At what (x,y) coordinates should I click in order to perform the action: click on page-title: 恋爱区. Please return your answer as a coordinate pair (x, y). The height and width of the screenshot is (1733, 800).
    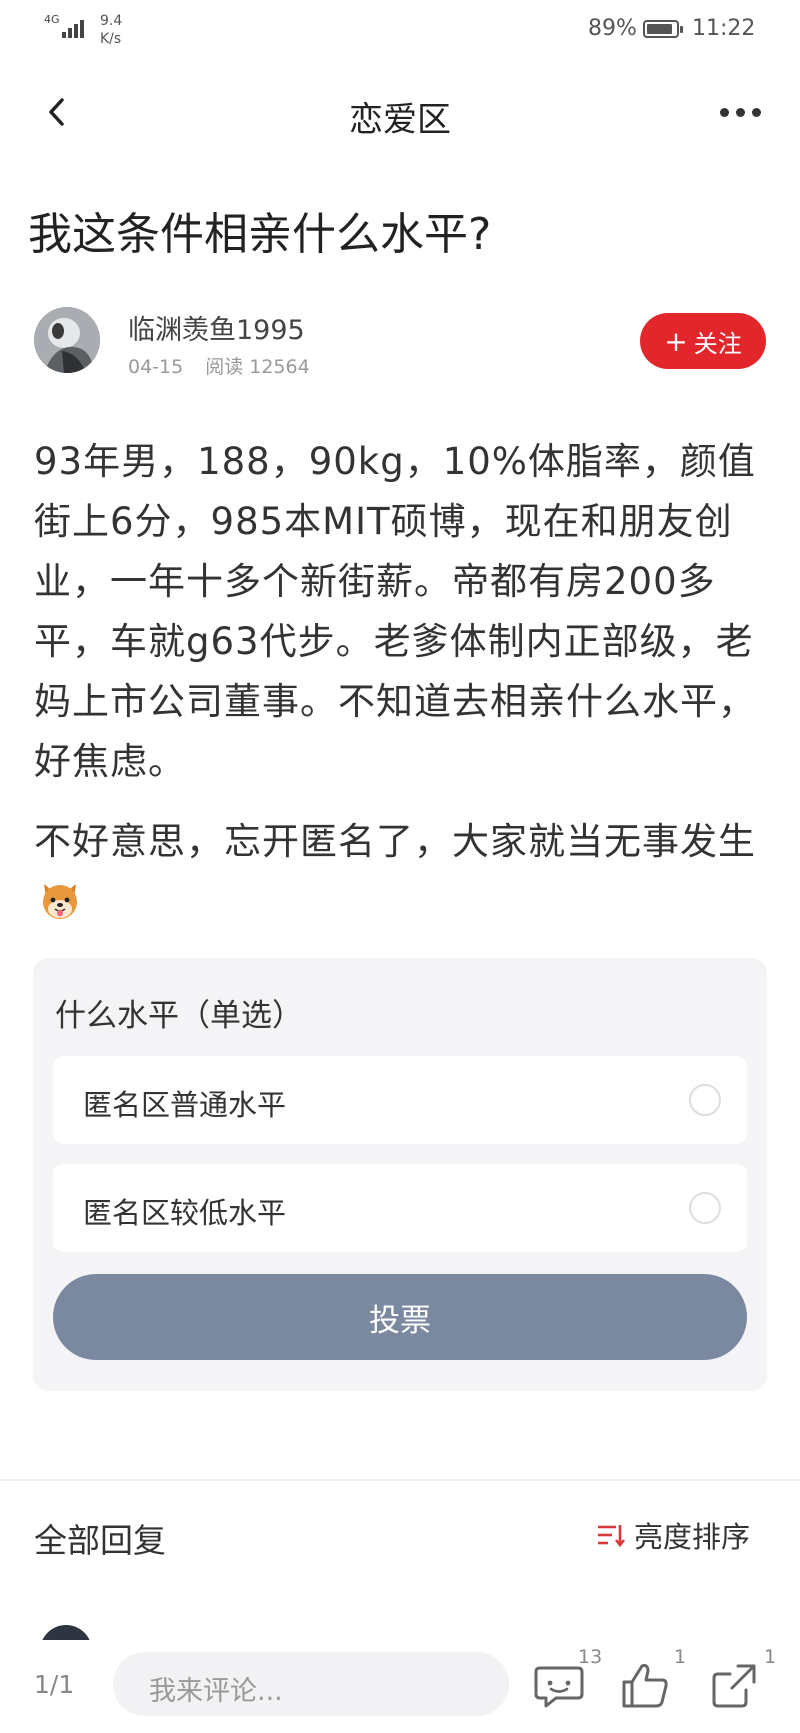
    Looking at the image, I should click on (400, 120).